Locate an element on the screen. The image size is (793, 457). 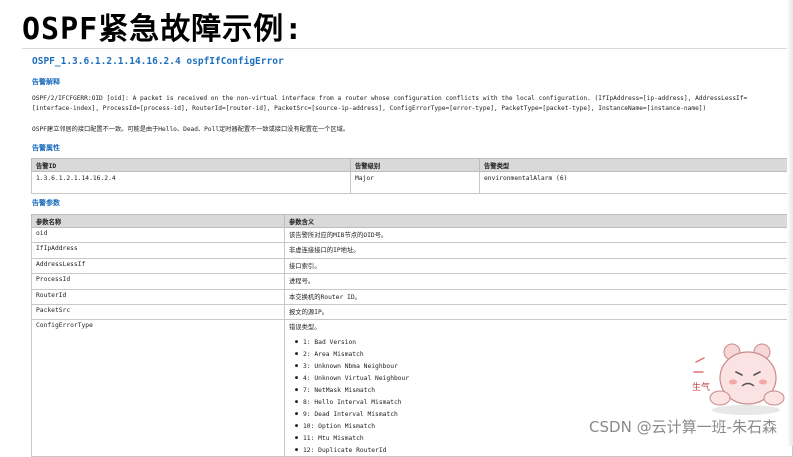
param-name: ConfigErrorType is located at coordinates (158, 388).